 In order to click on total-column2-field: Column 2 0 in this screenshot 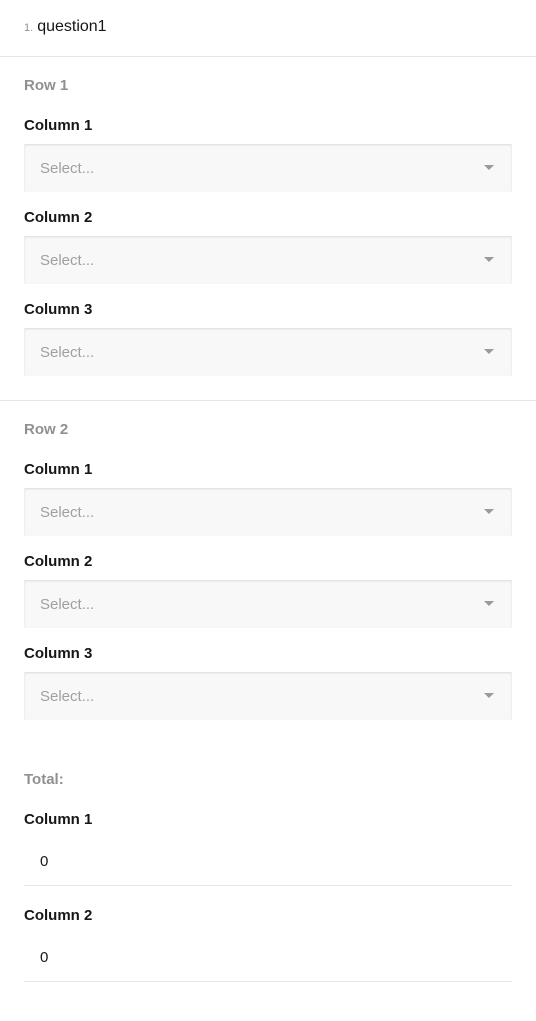, I will do `click(268, 944)`.